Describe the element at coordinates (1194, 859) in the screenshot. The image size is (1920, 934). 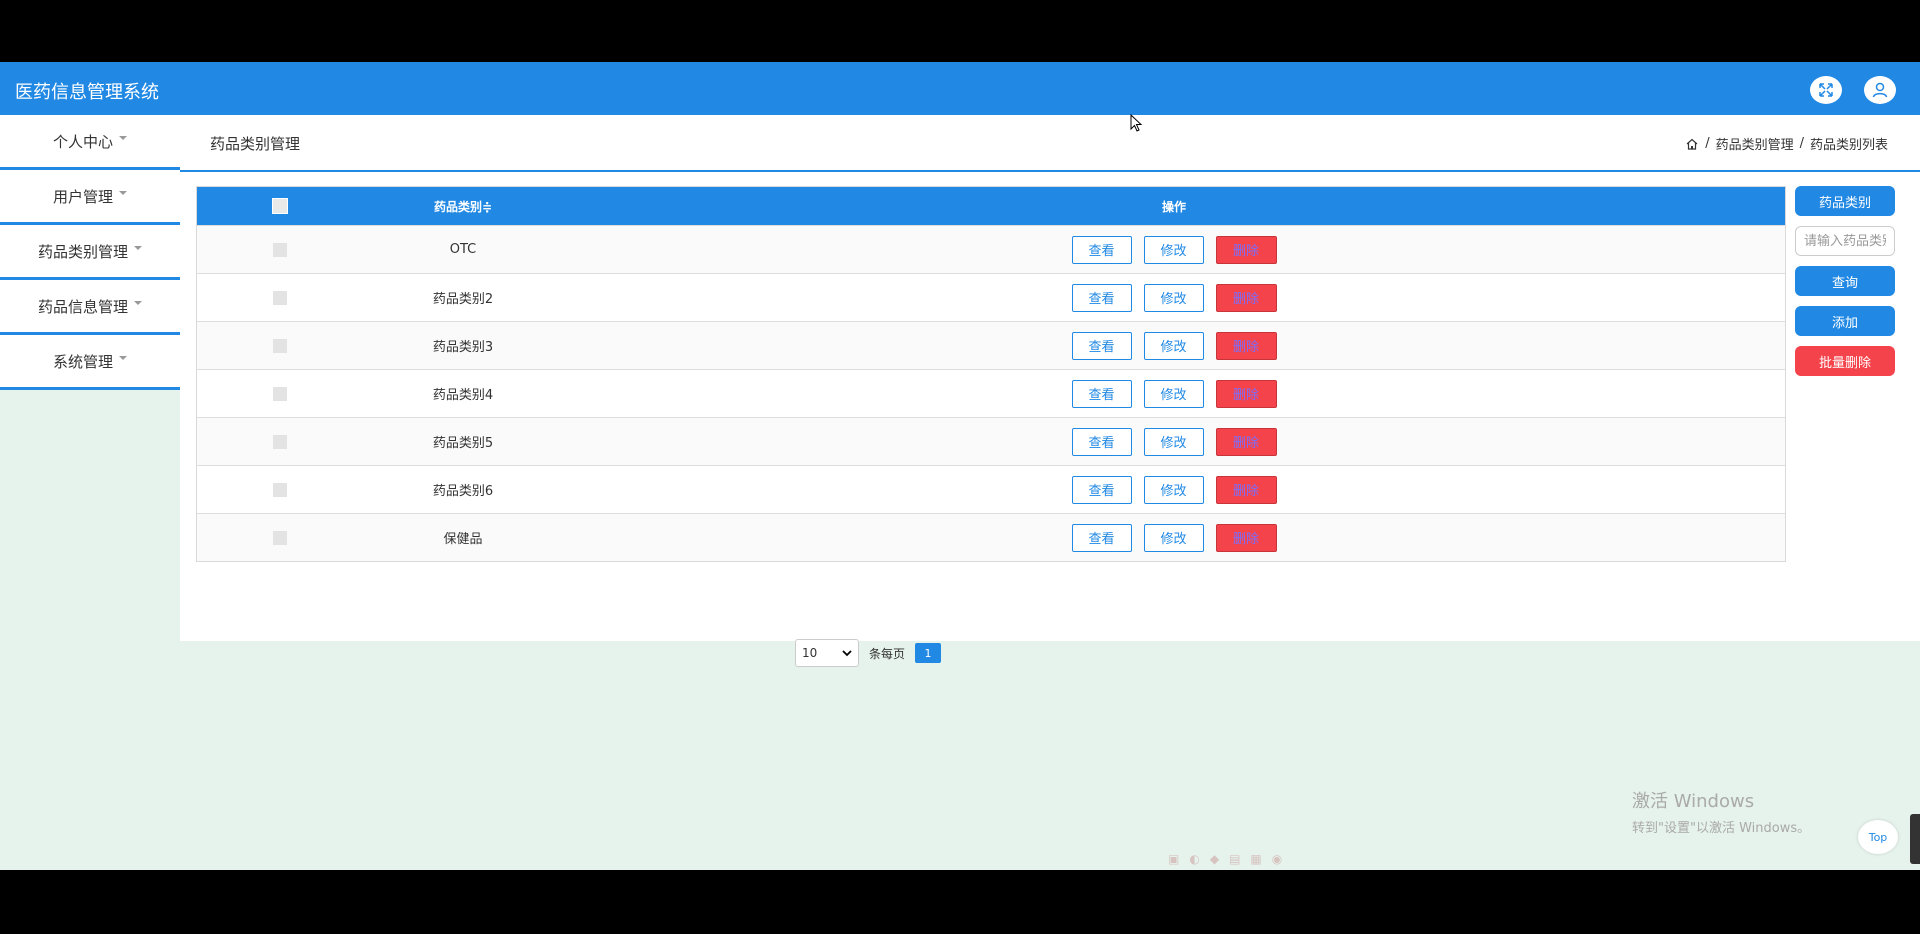
I see `tray-icon: ◐` at that location.